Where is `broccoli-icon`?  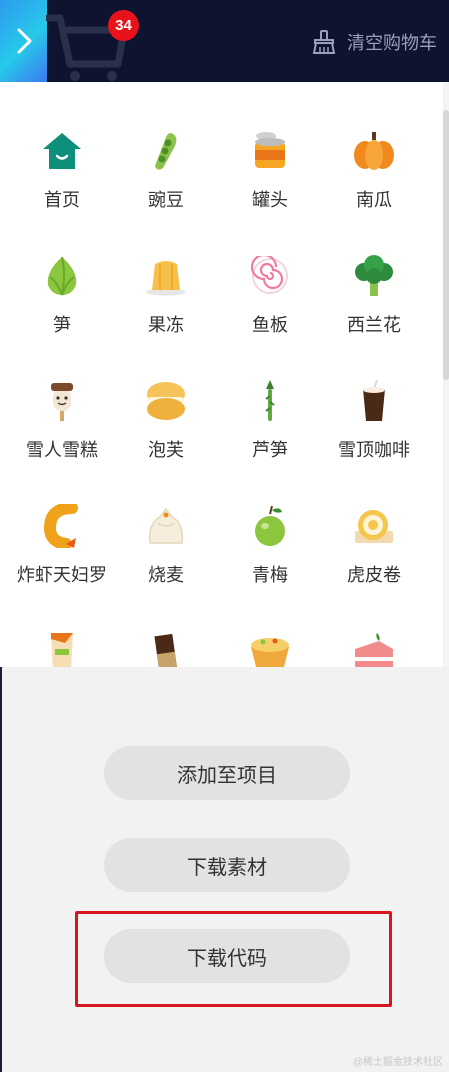 broccoli-icon is located at coordinates (374, 276).